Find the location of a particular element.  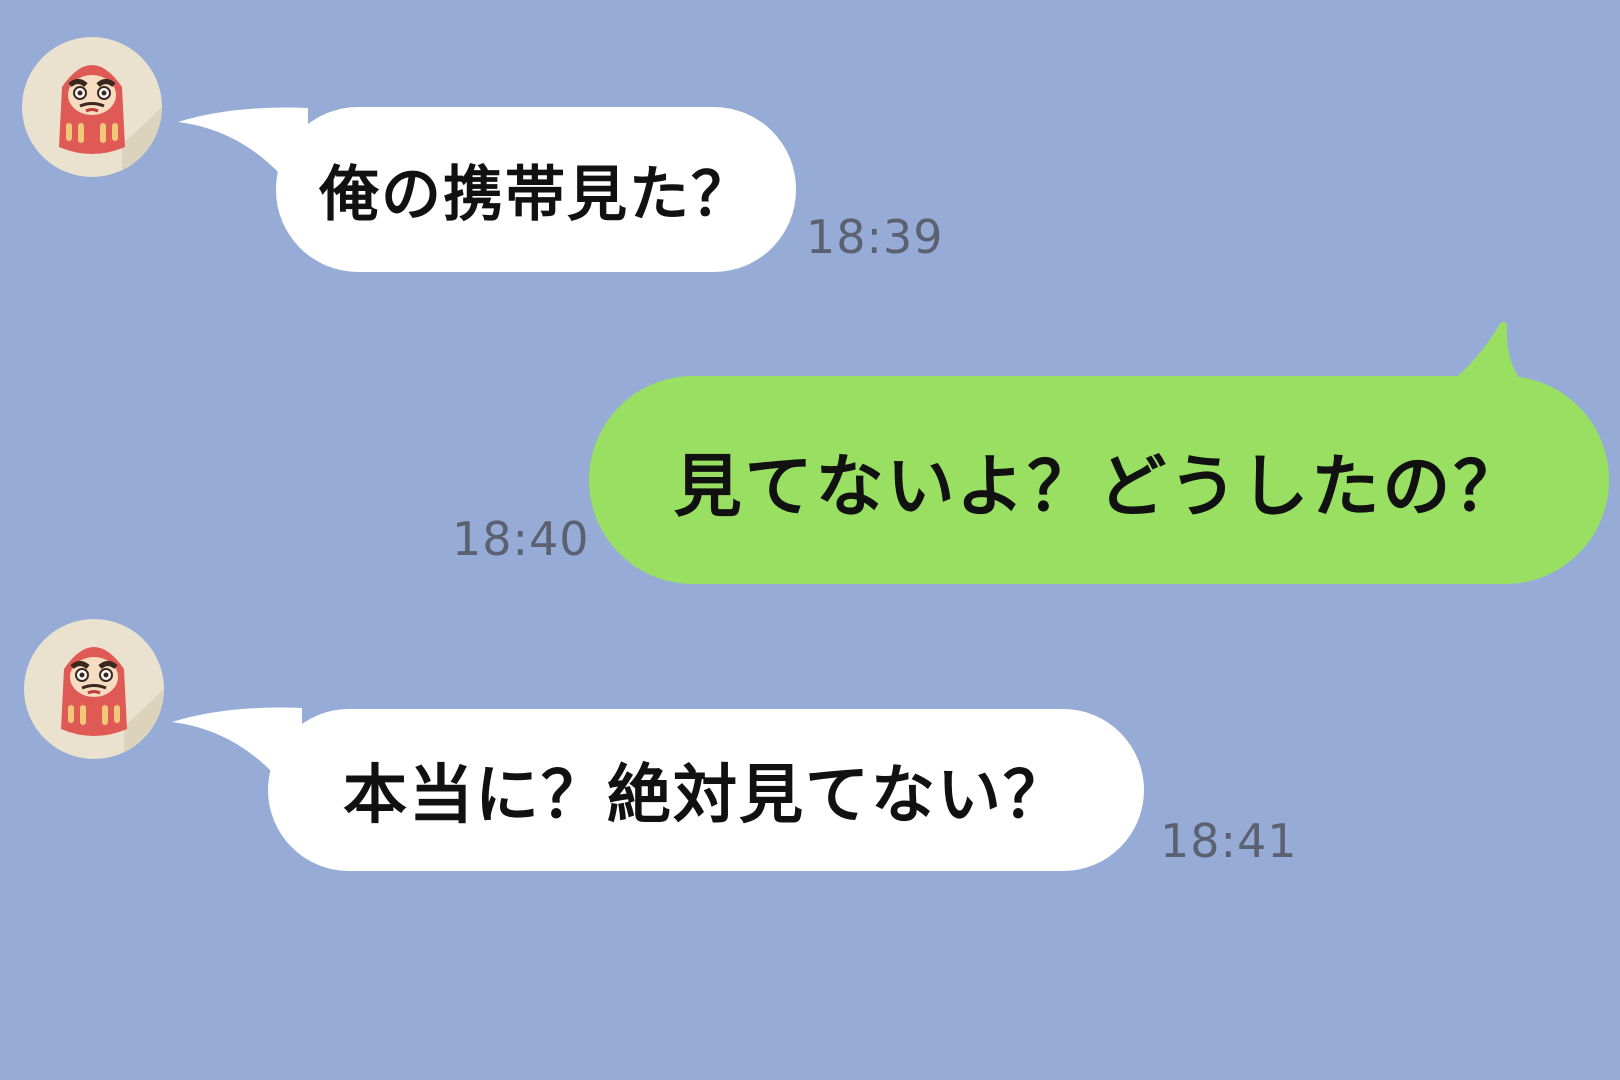

message-text: 本当に？絶対見てない？ is located at coordinates (706, 796).